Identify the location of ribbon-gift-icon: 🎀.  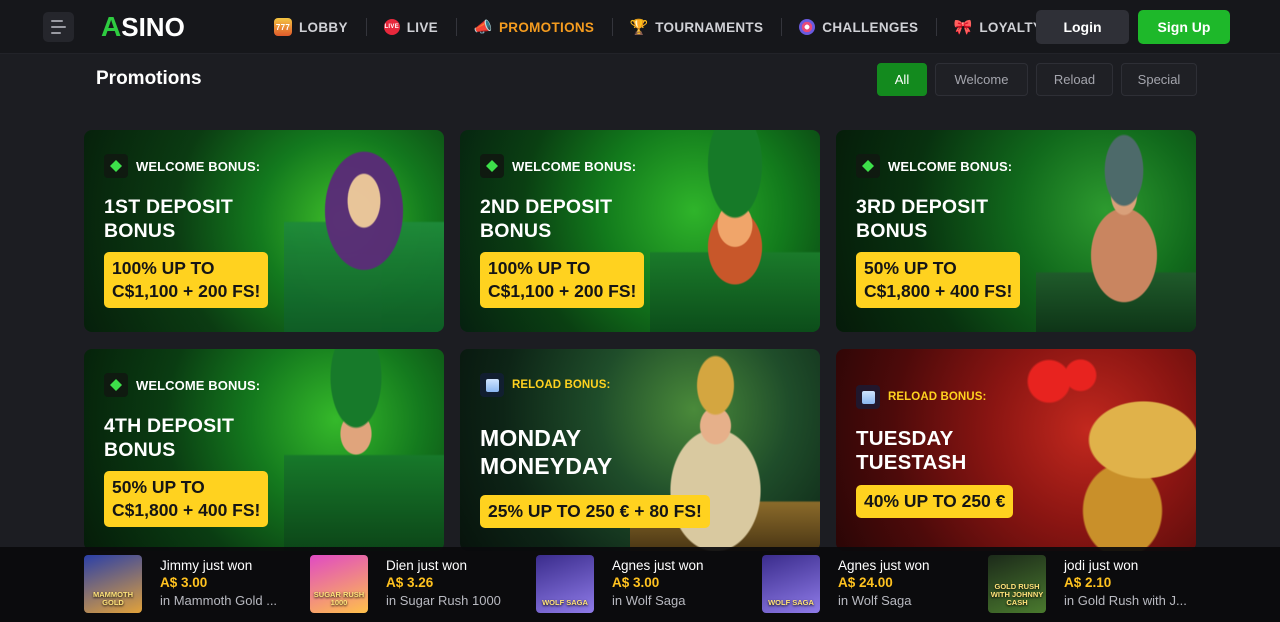
(963, 27).